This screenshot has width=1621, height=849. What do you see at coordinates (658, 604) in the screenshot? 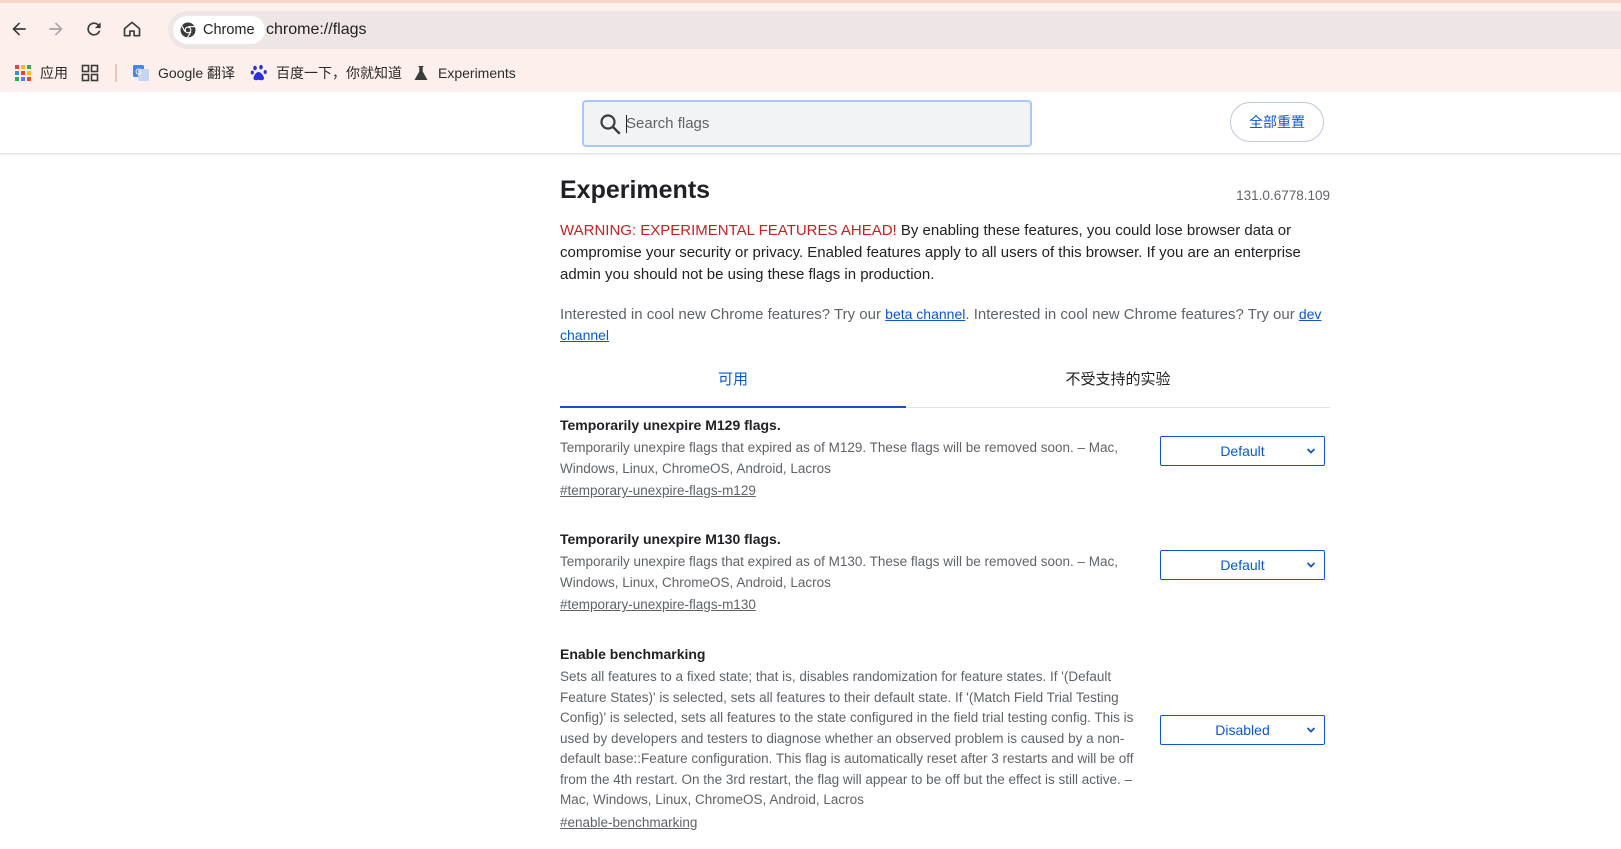
I see `flag-permalink: #temporary-unexpire-flags-m130` at bounding box center [658, 604].